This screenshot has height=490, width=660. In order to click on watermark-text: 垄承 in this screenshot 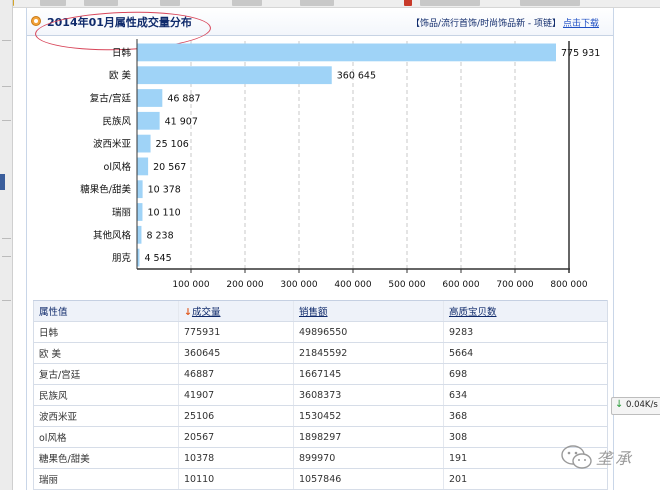, I will do `click(615, 458)`.